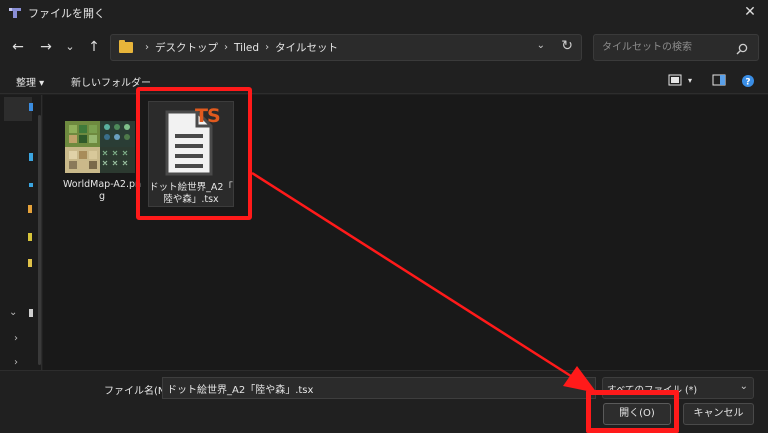 Image resolution: width=768 pixels, height=433 pixels. What do you see at coordinates (632, 411) in the screenshot?
I see `highlight-box-open-button` at bounding box center [632, 411].